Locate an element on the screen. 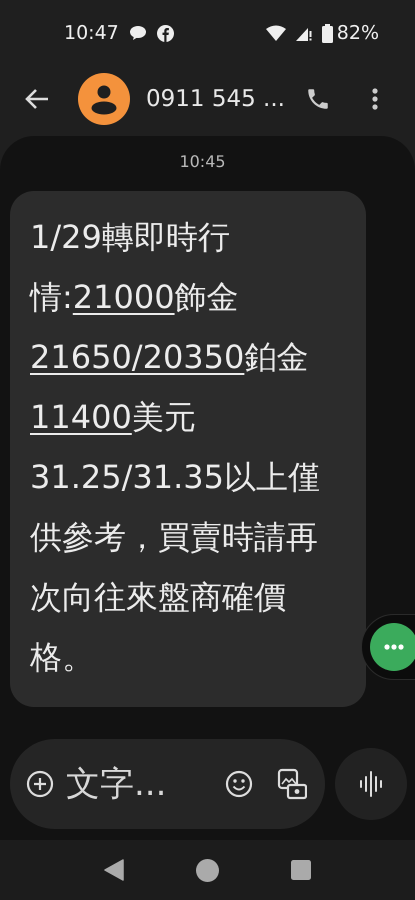 This screenshot has height=900, width=415. arrow-left-icon is located at coordinates (37, 99).